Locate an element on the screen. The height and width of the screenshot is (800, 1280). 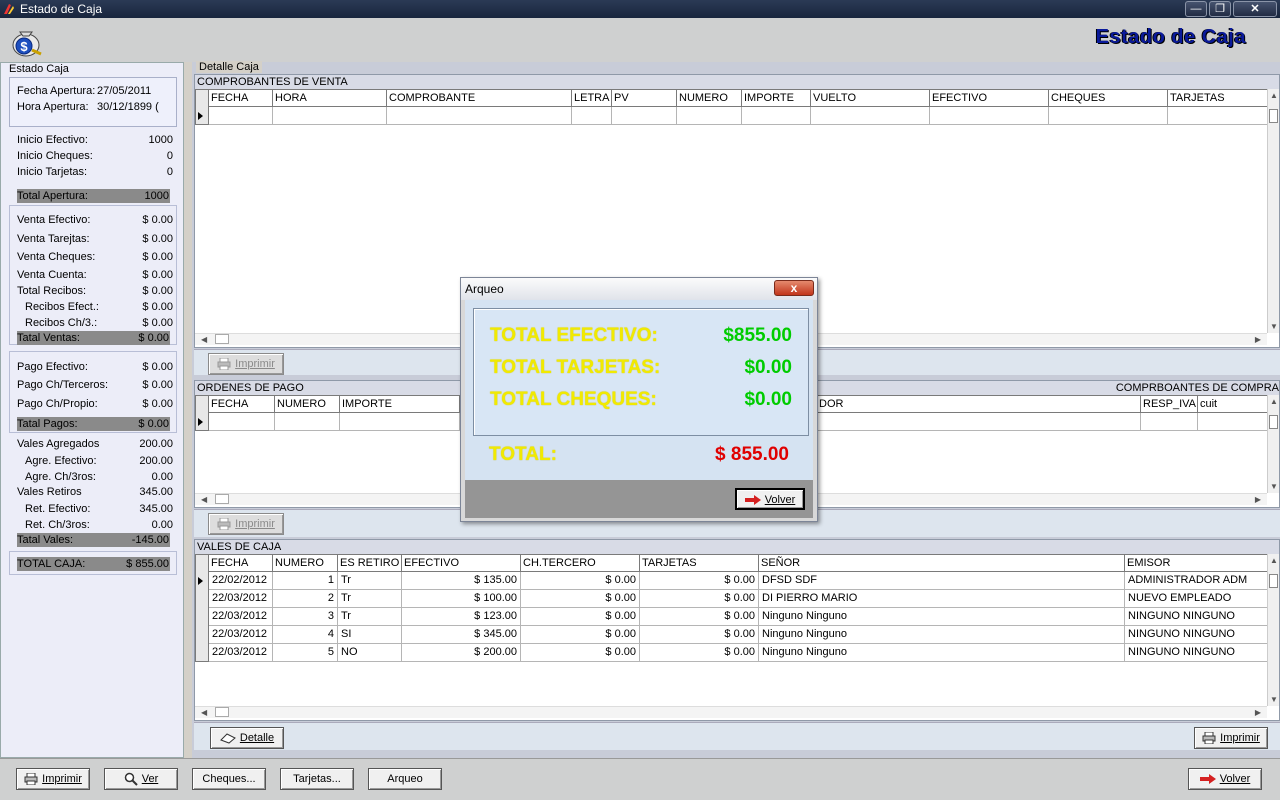
total-recibos-row: Total Recibos: $ 0.00 is located at coordinates (95, 291).